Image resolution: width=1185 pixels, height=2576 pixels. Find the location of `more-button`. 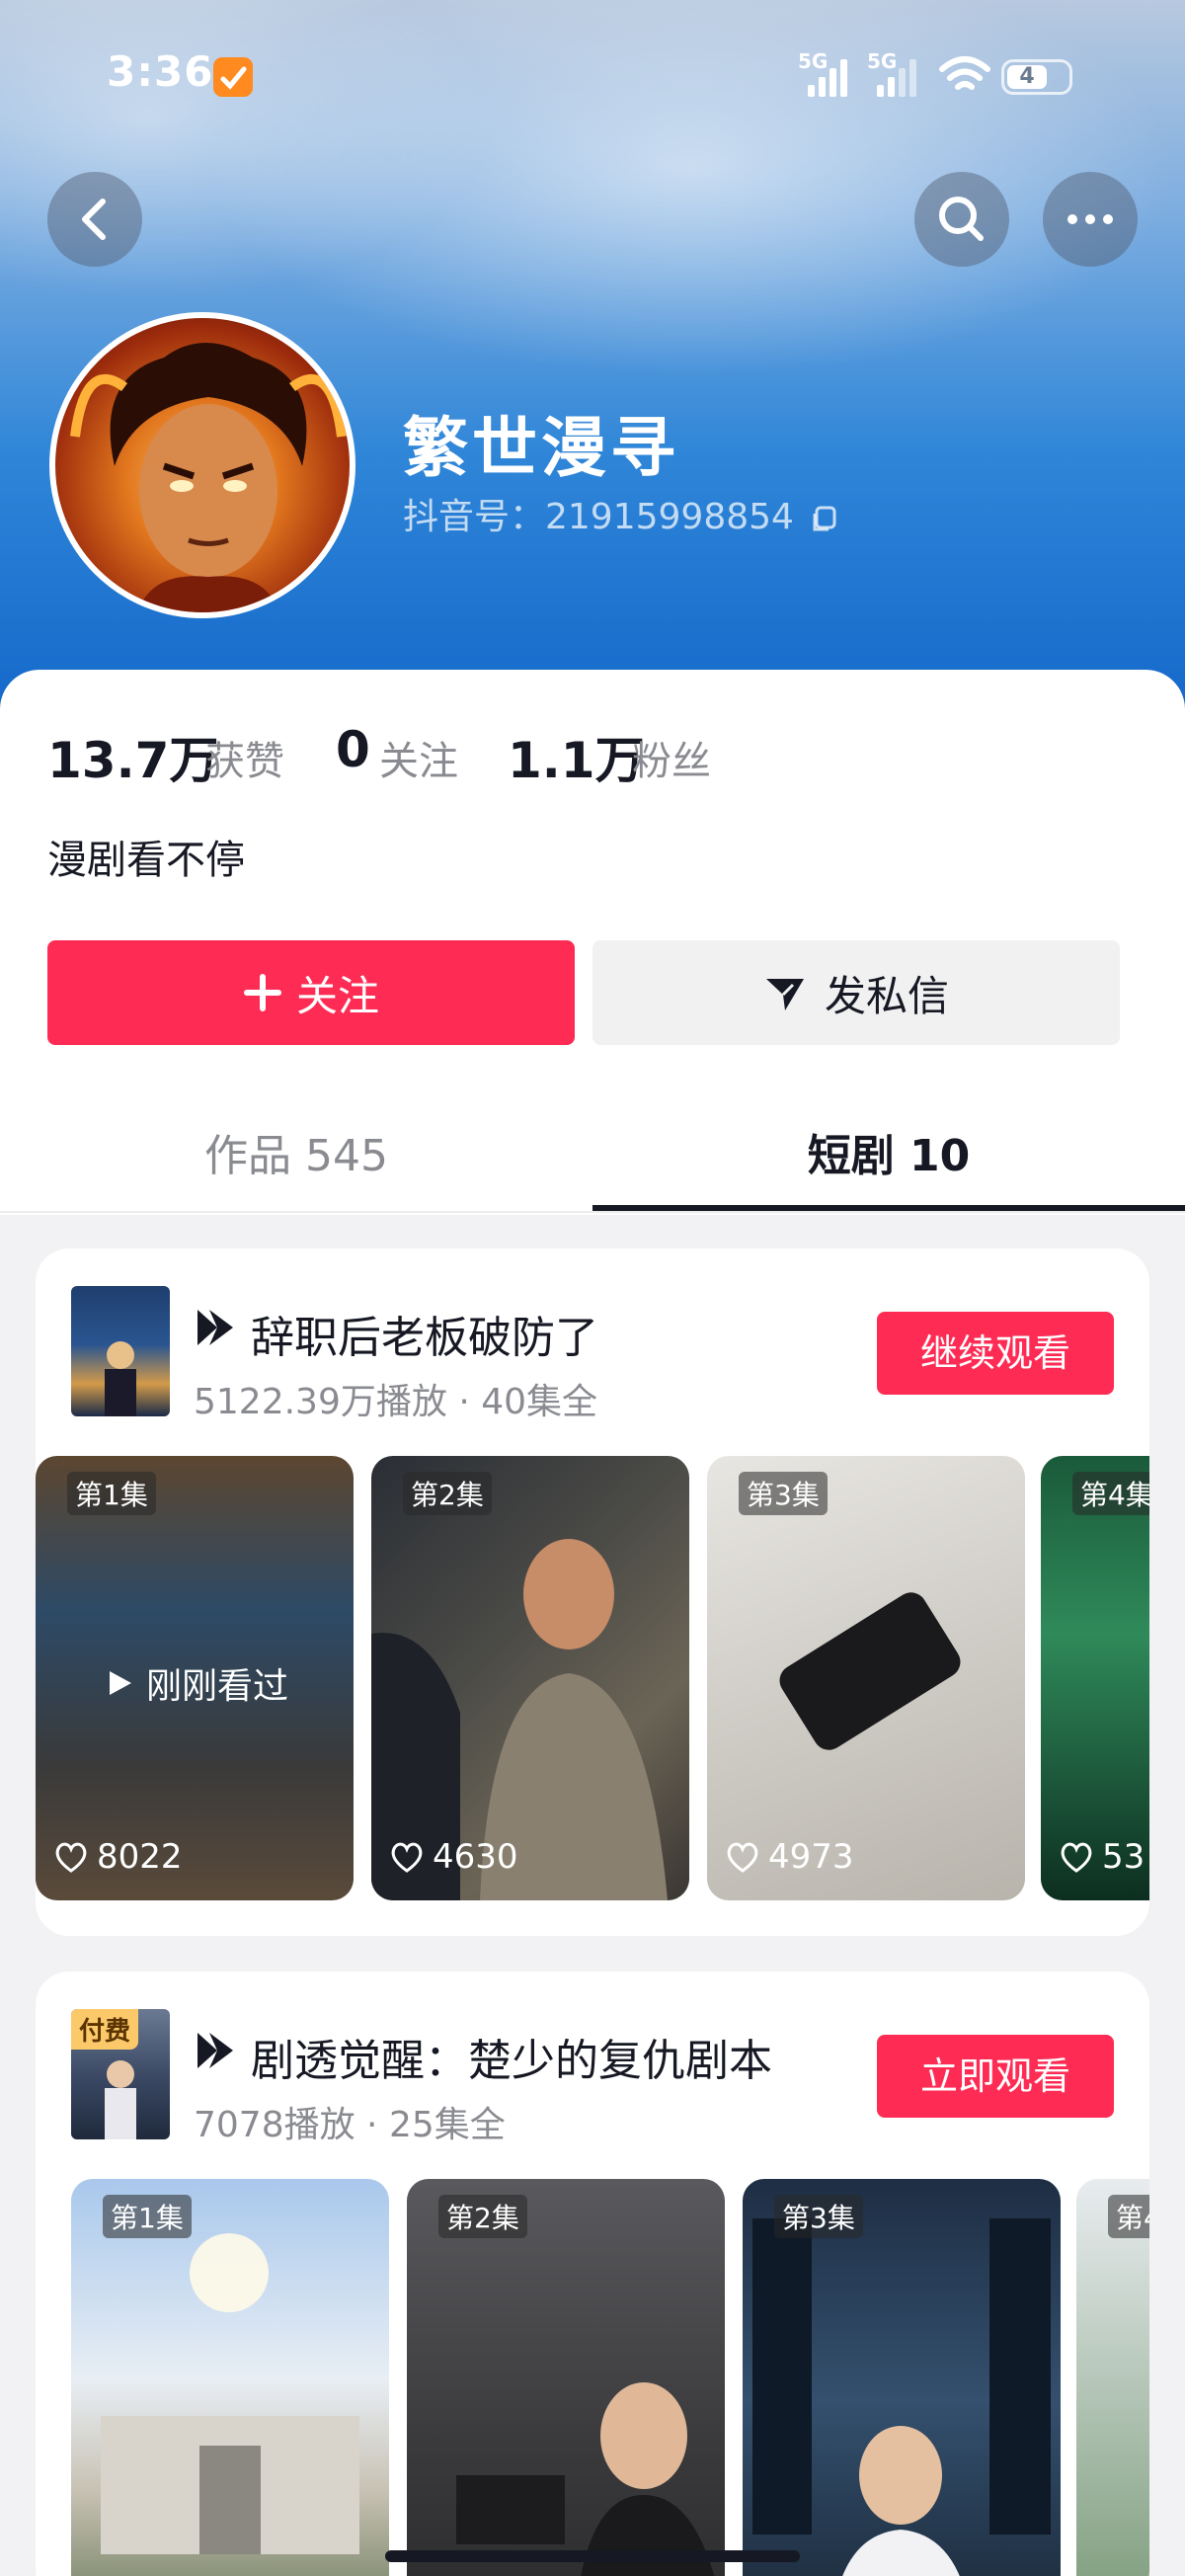

more-button is located at coordinates (1091, 219).